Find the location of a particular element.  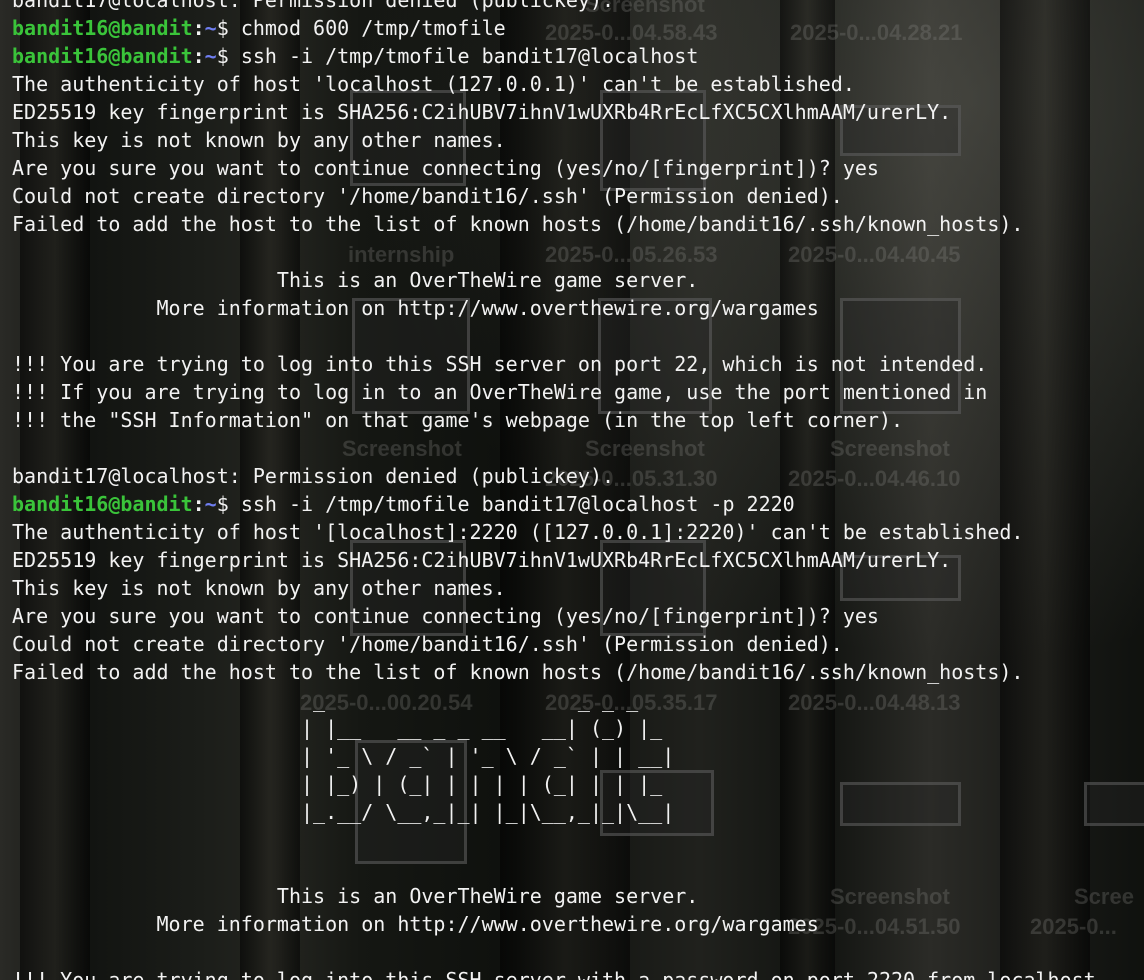

terminal-output-line: _ _ _ _ is located at coordinates (325, 700).